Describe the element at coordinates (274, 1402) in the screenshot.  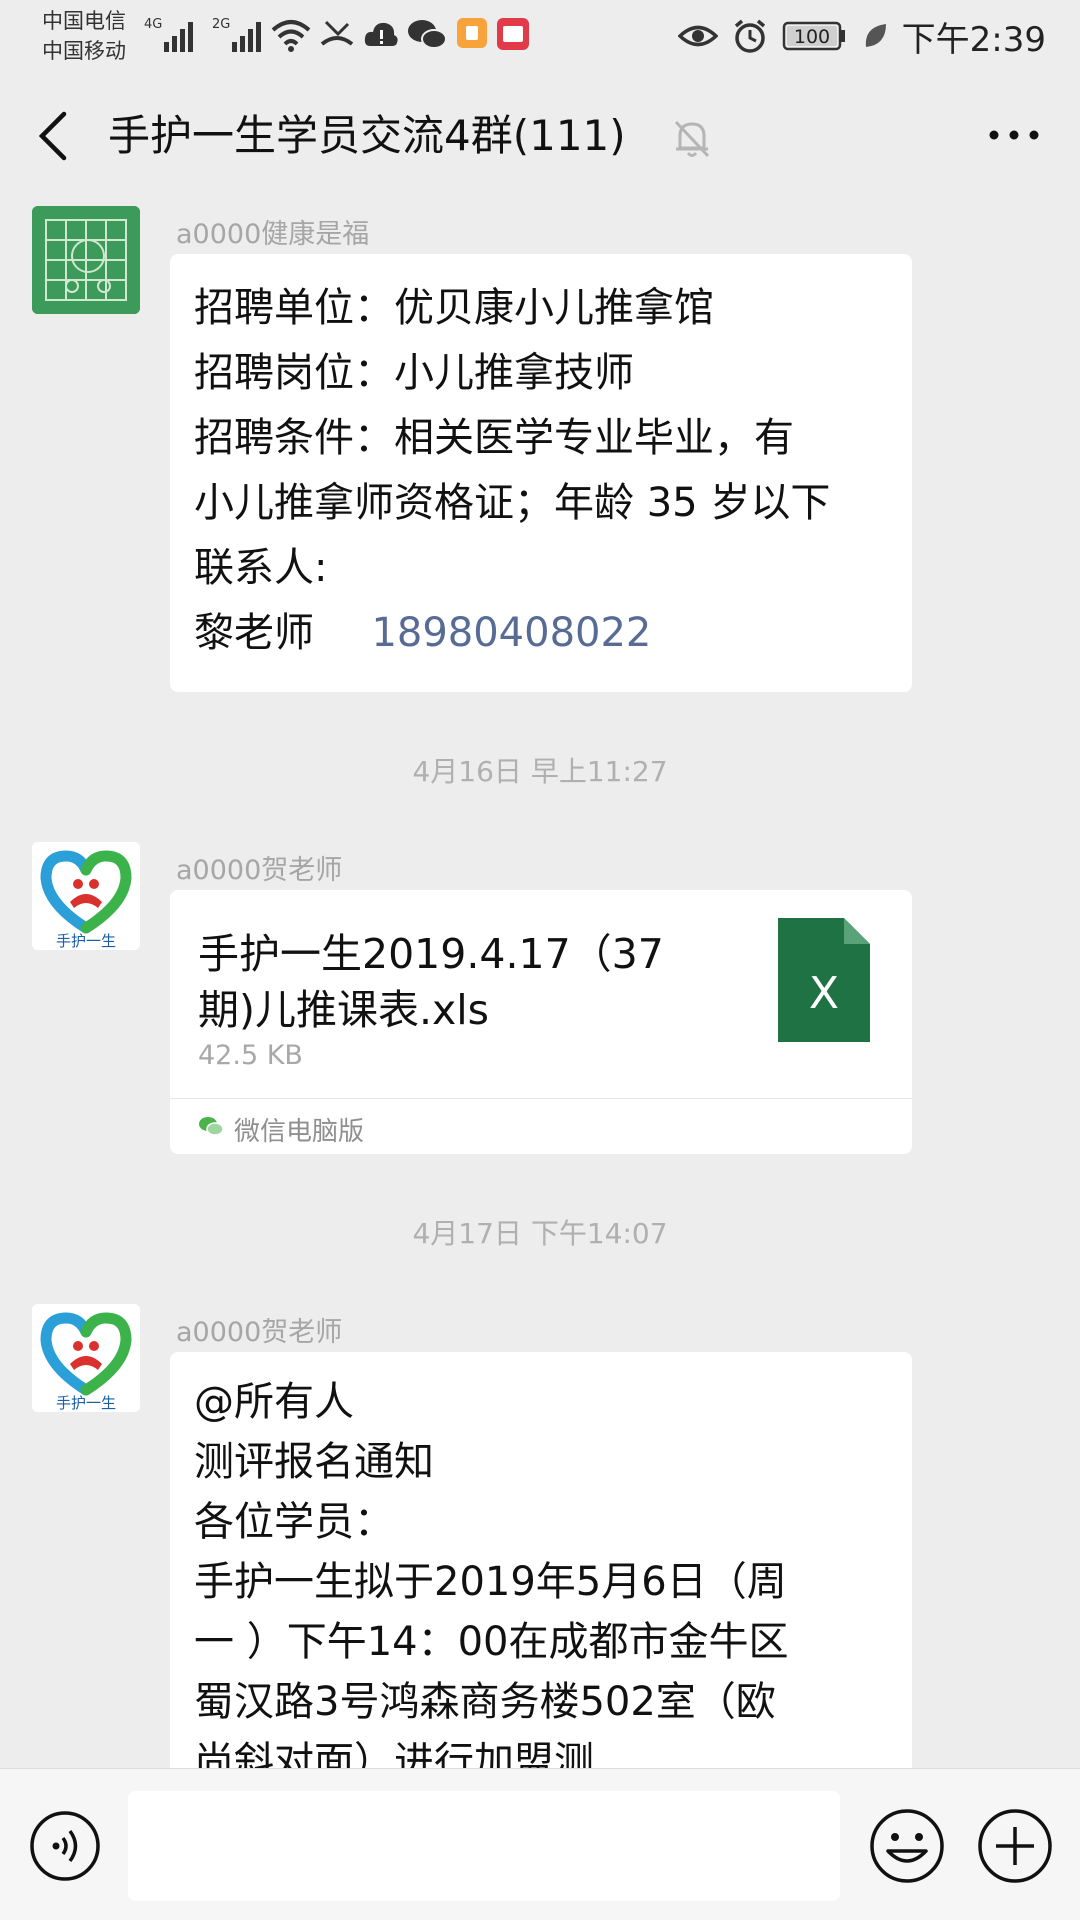
I see `message-line: @所有人` at that location.